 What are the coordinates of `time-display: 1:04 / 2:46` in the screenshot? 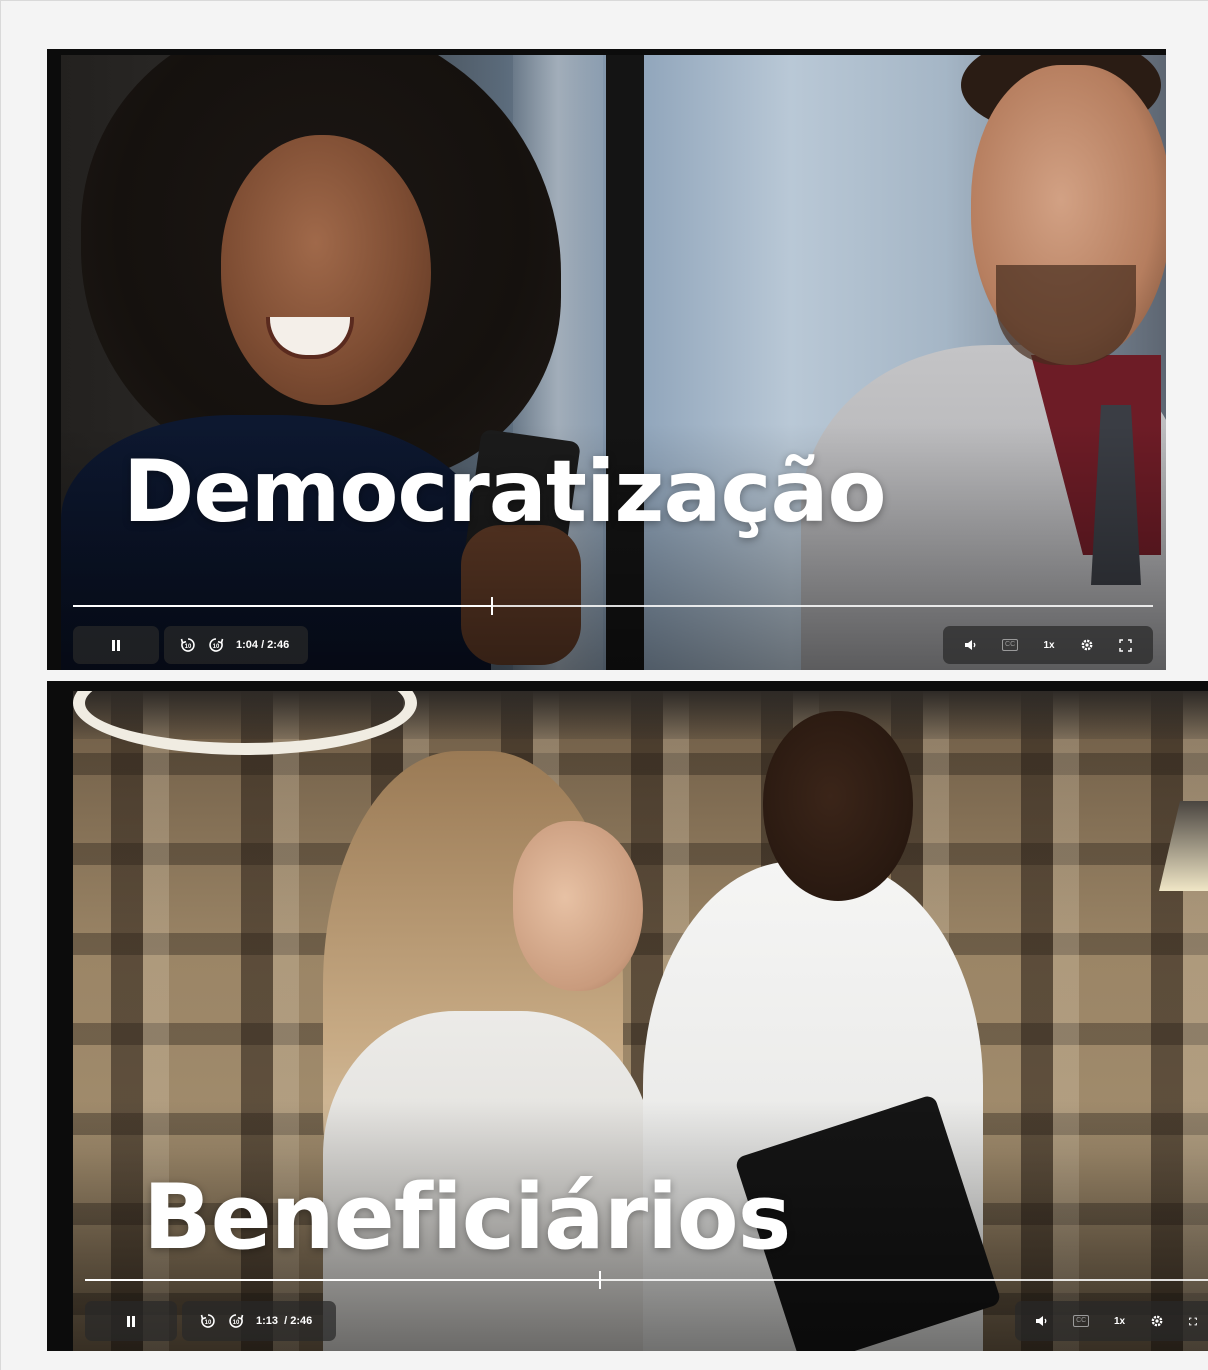 It's located at (263, 645).